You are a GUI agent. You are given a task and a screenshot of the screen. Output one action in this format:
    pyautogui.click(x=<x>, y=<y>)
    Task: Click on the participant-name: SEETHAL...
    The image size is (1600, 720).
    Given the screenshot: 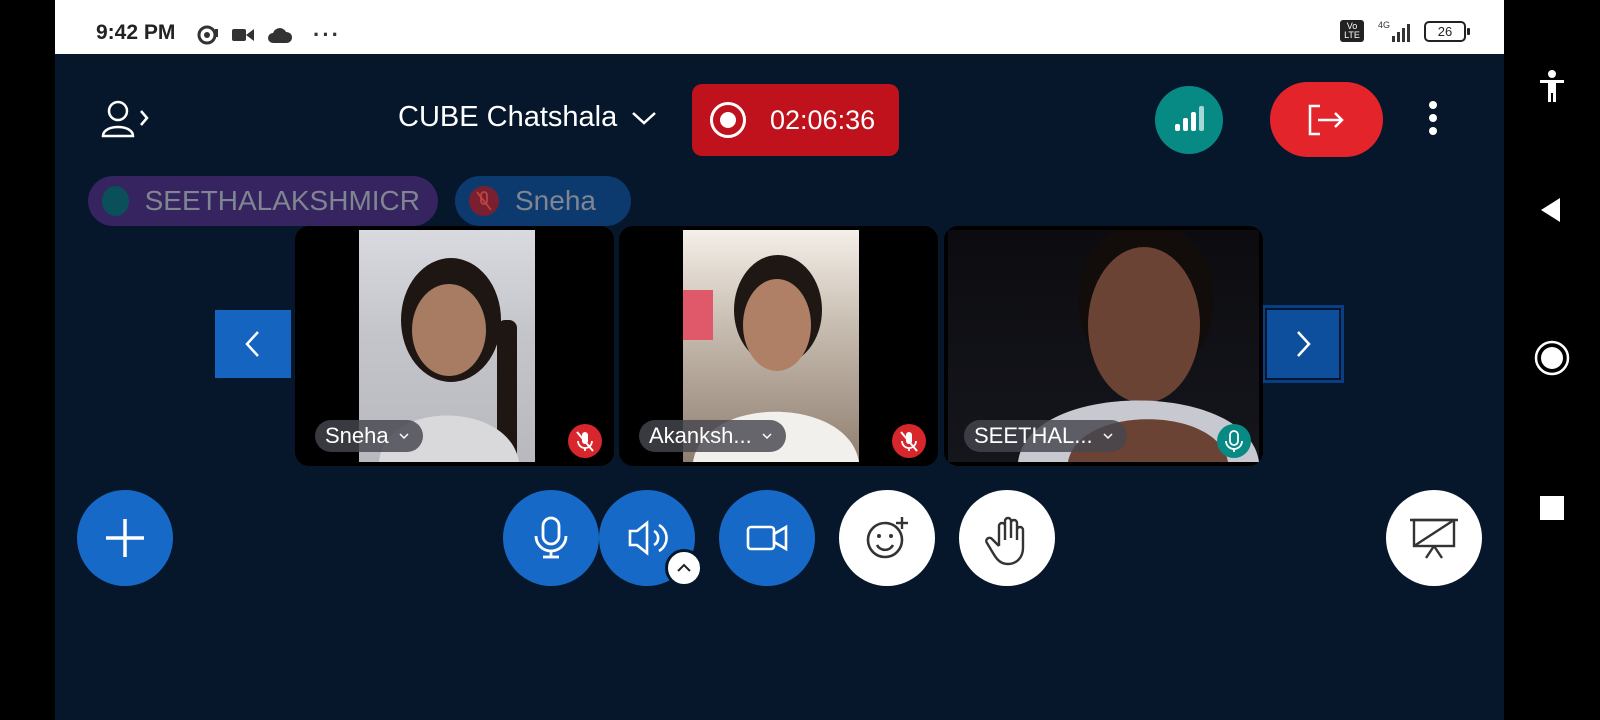 What is the action you would take?
    pyautogui.click(x=1033, y=435)
    